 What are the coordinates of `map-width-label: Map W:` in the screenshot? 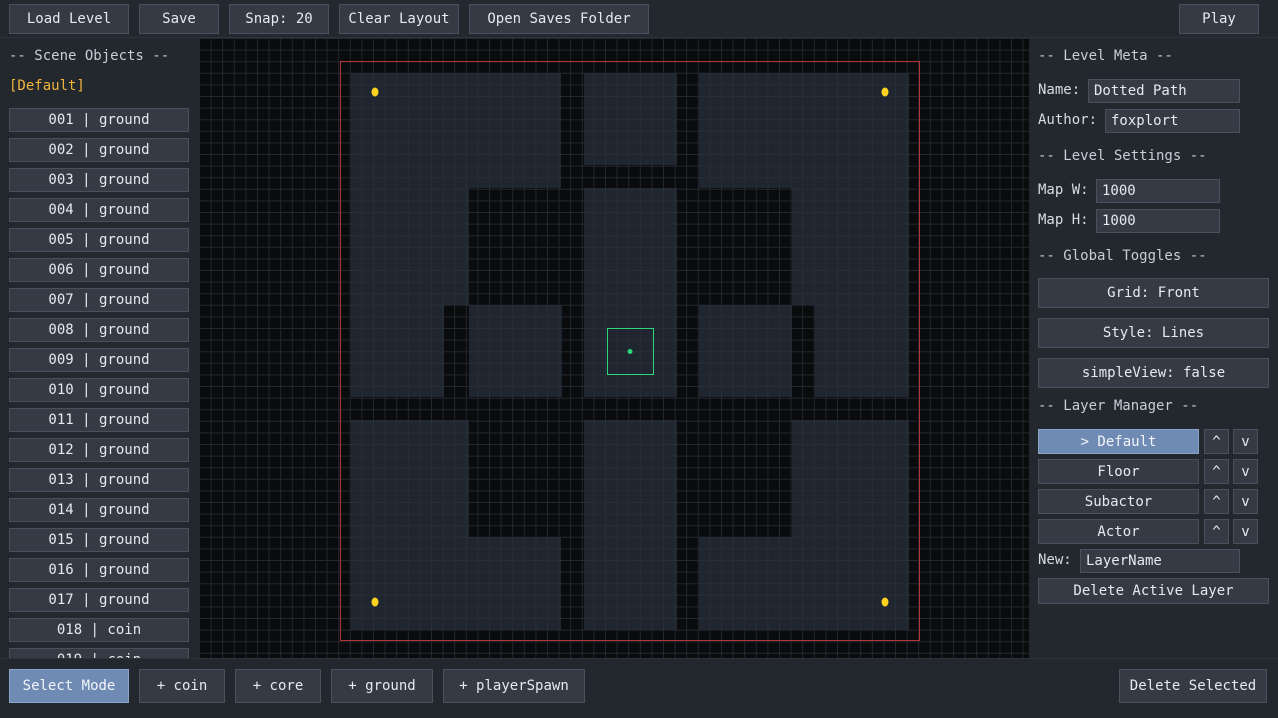 It's located at (1063, 190).